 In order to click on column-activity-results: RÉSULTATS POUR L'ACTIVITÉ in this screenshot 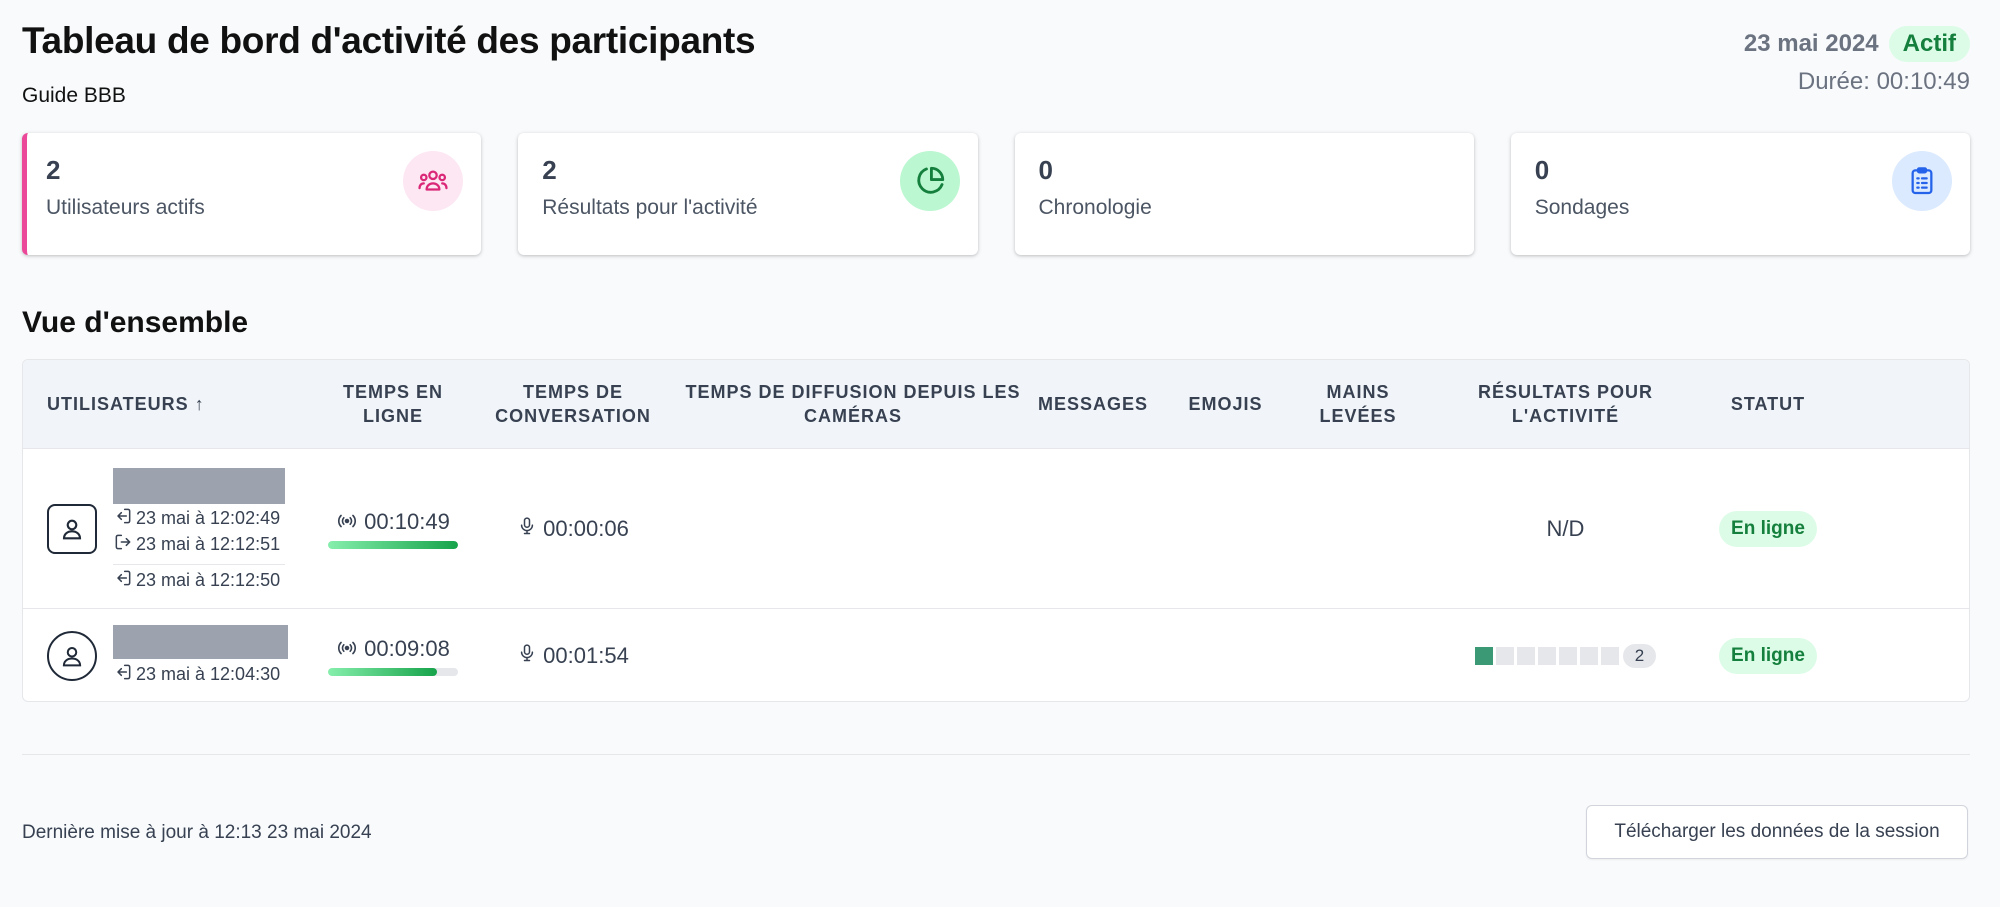, I will do `click(1565, 404)`.